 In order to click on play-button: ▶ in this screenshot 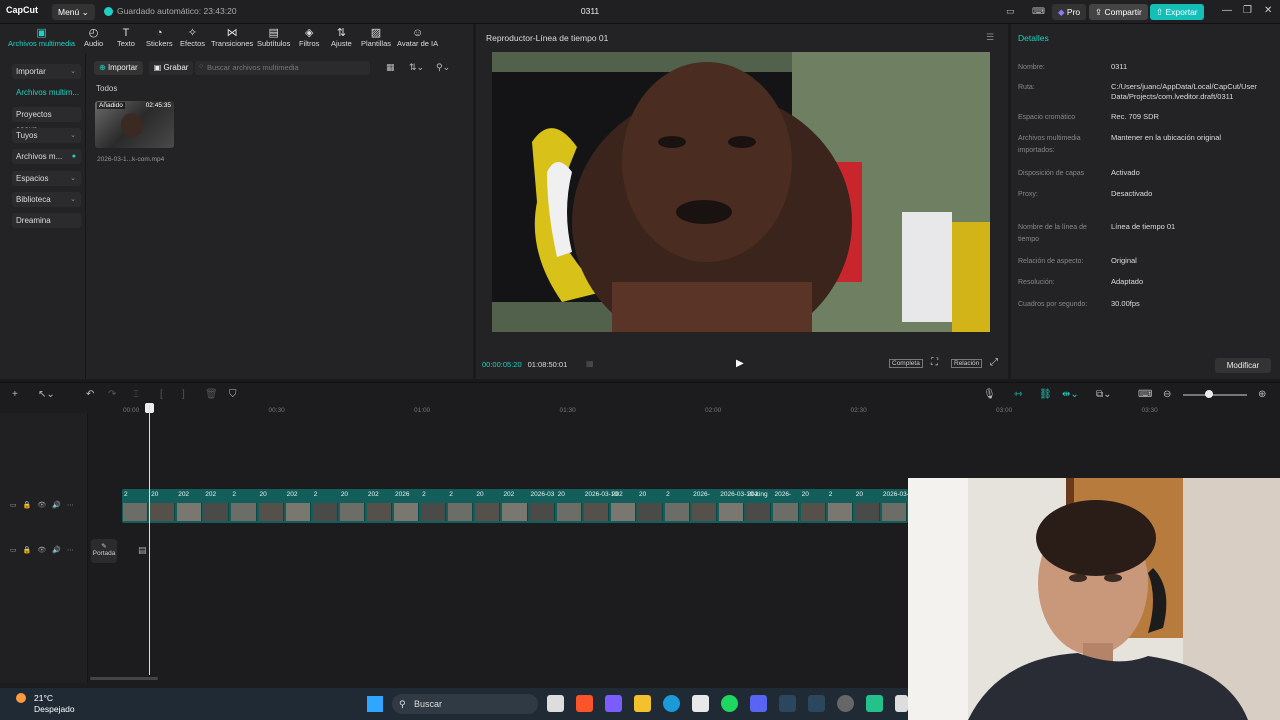, I will do `click(740, 363)`.